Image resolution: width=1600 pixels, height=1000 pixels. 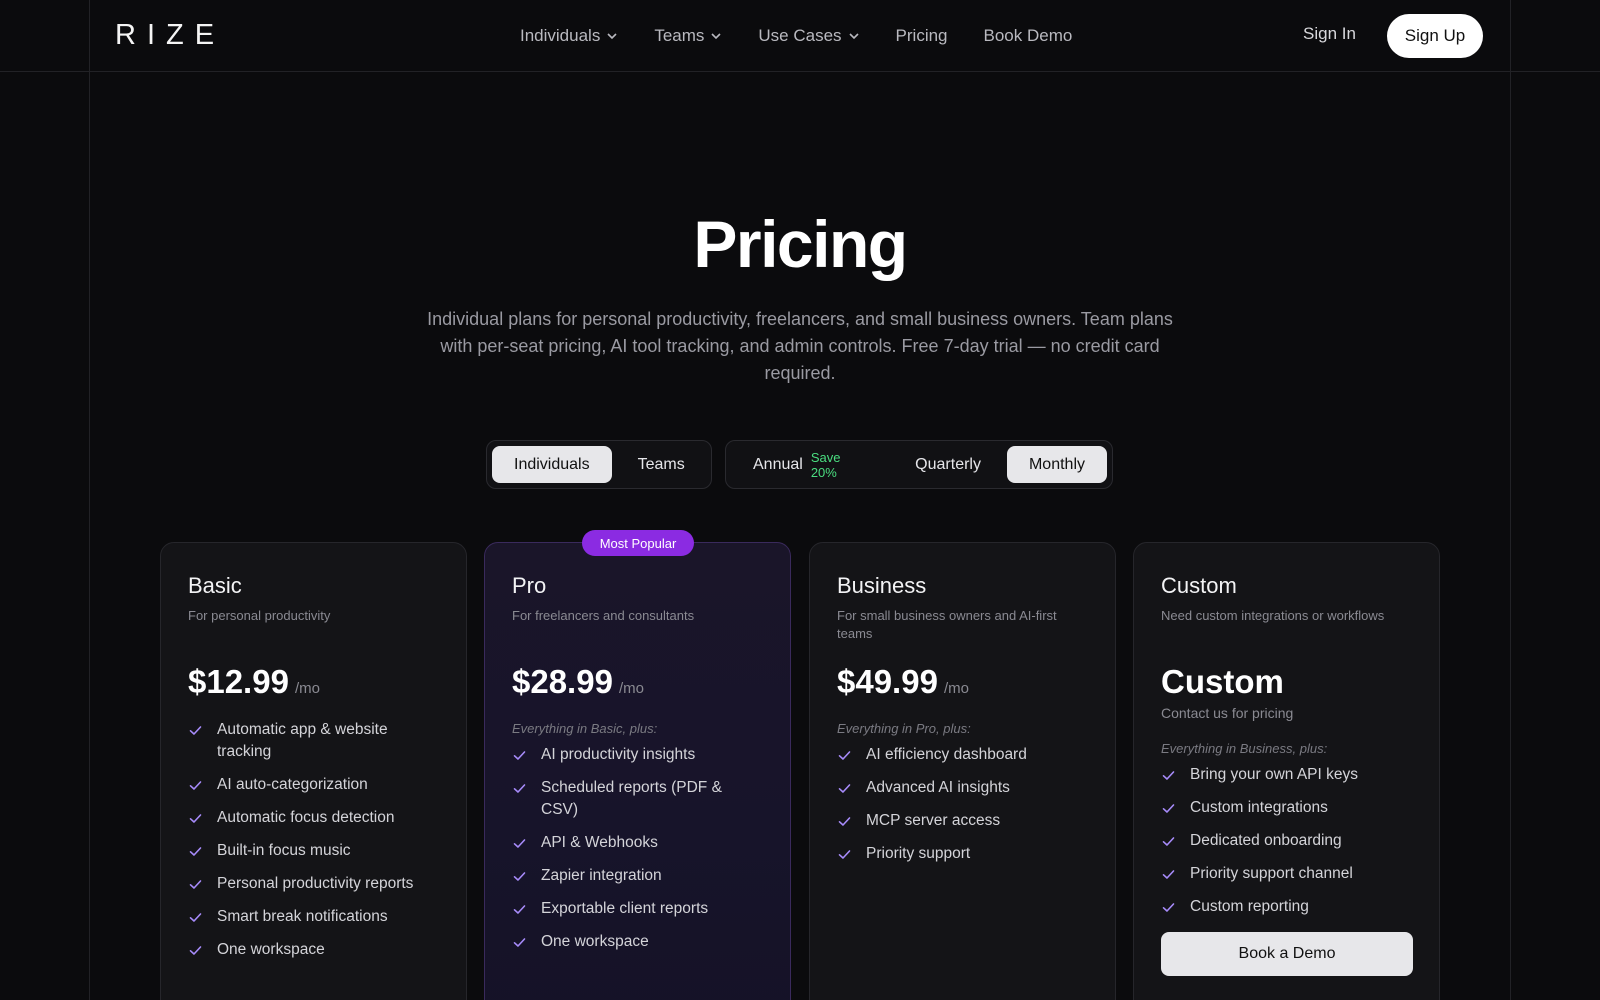 I want to click on feature-item: Personal productivity reports, so click(x=313, y=884).